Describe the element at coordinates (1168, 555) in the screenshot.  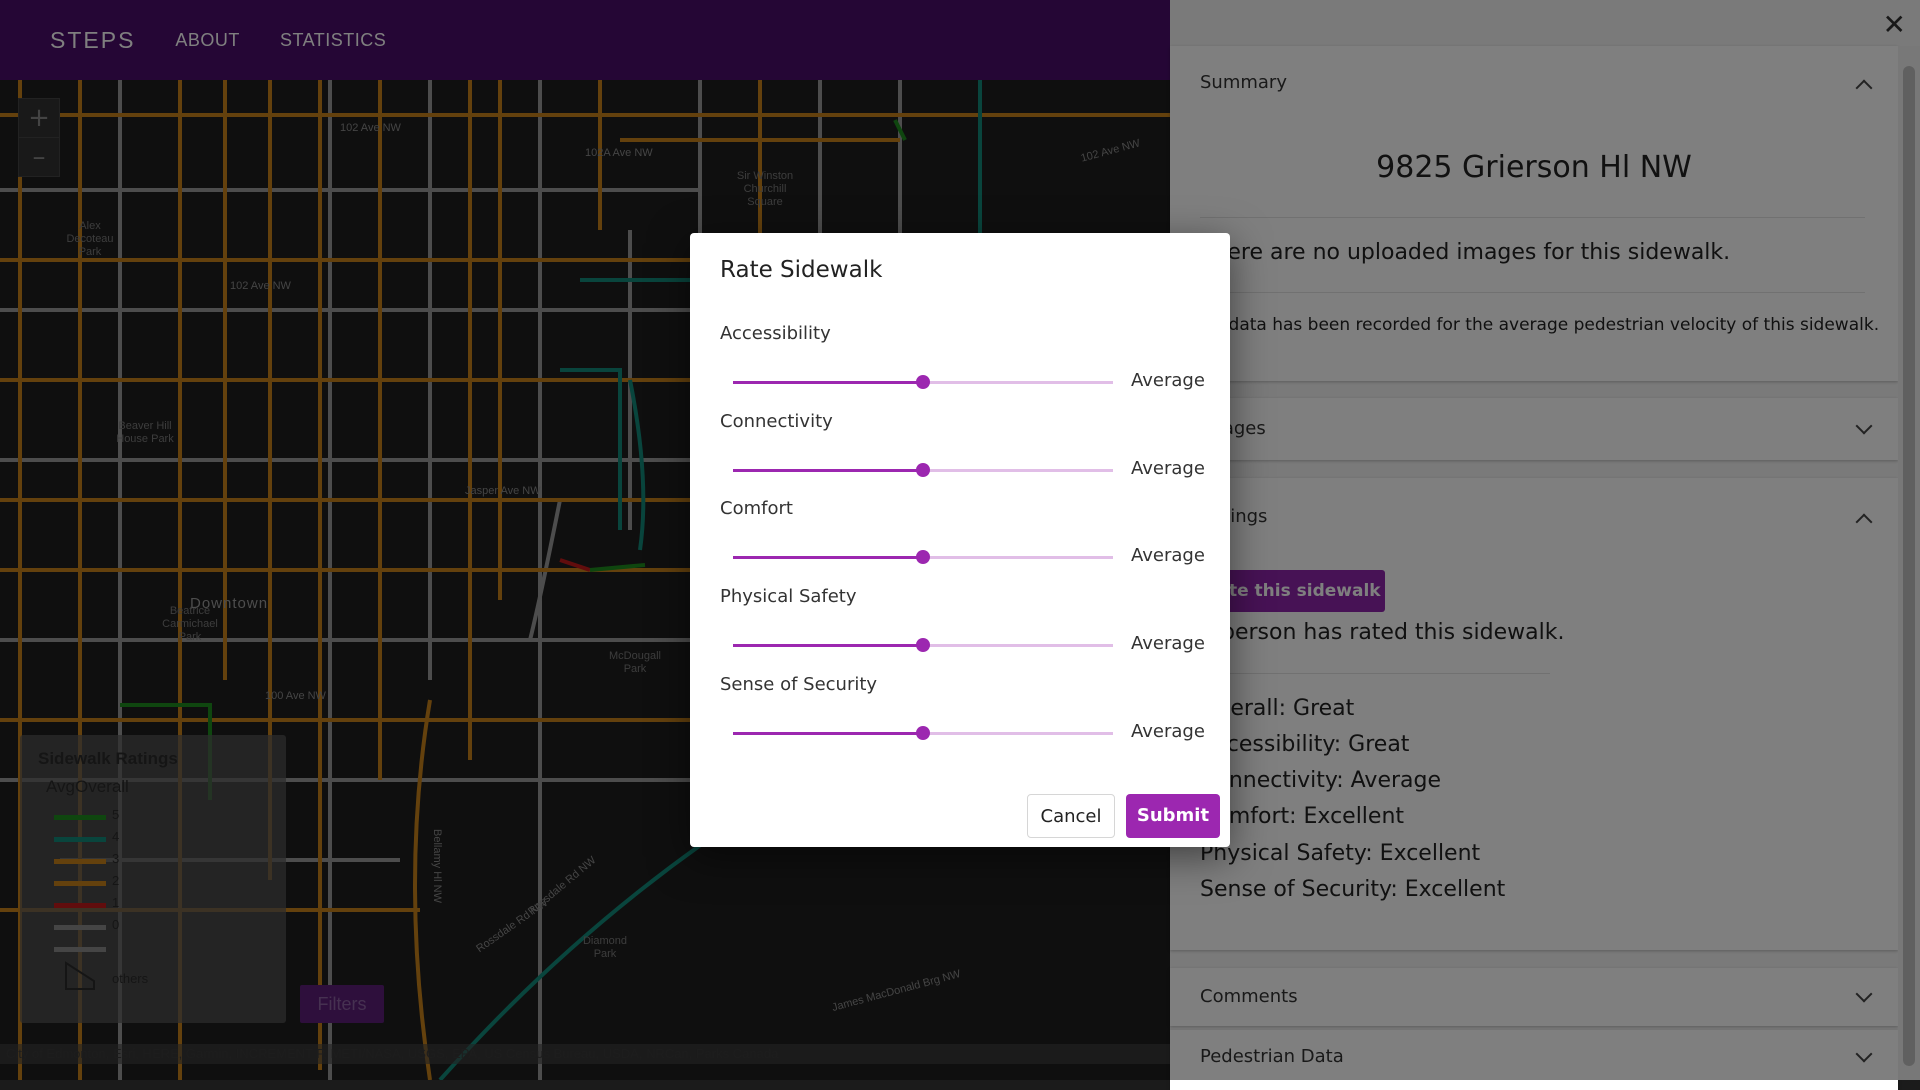
I see `slider-value-comfort: Average` at that location.